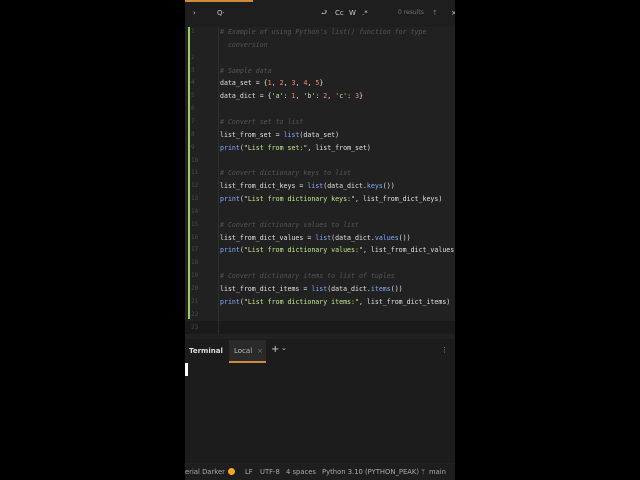 This screenshot has height=480, width=640. What do you see at coordinates (352, 13) in the screenshot?
I see `words-button: W` at bounding box center [352, 13].